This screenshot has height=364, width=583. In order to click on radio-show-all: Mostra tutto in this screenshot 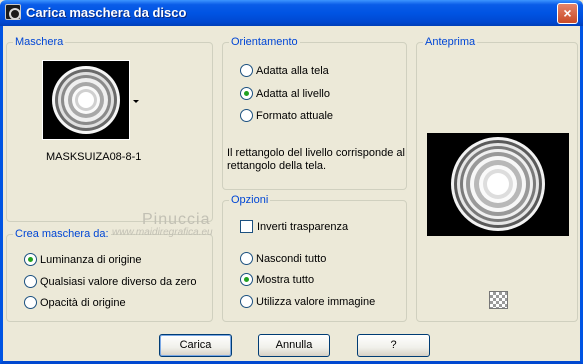, I will do `click(277, 279)`.